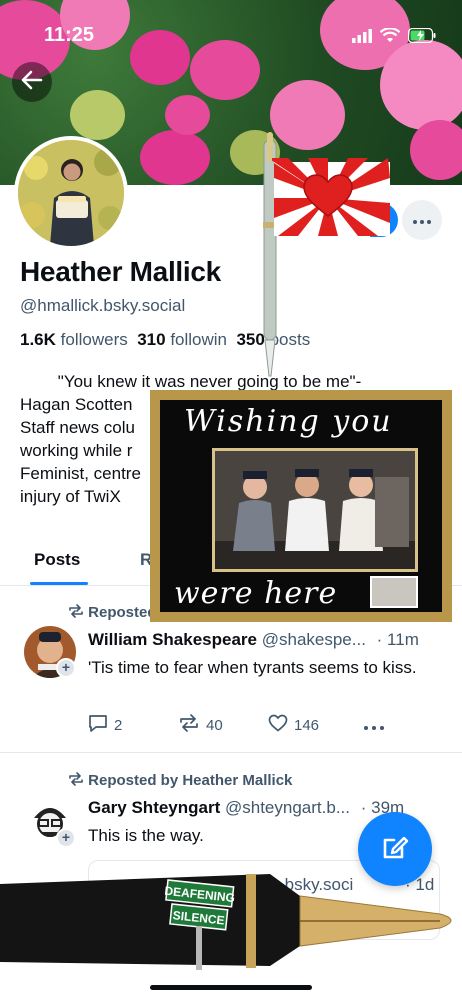 This screenshot has width=462, height=1000. I want to click on home-indicator, so click(231, 987).